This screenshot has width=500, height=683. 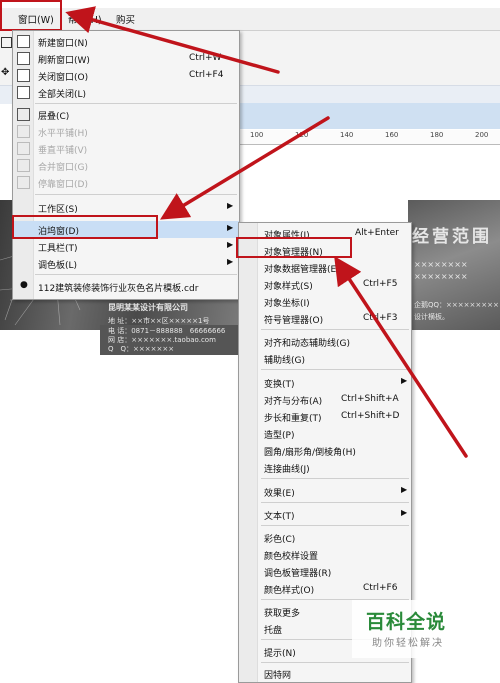 What do you see at coordinates (408, 643) in the screenshot?
I see `watermark-subtitle: 助你轻松解决` at bounding box center [408, 643].